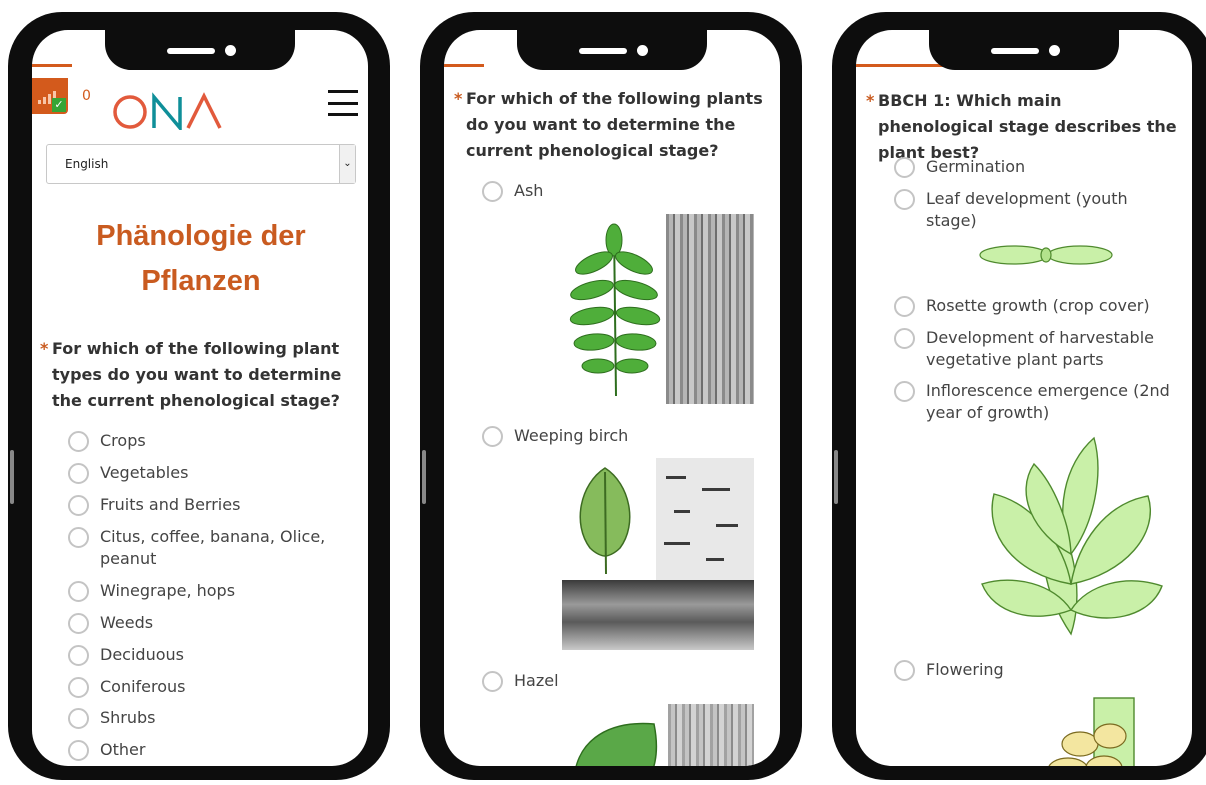  I want to click on birch-bark-image, so click(705, 519).